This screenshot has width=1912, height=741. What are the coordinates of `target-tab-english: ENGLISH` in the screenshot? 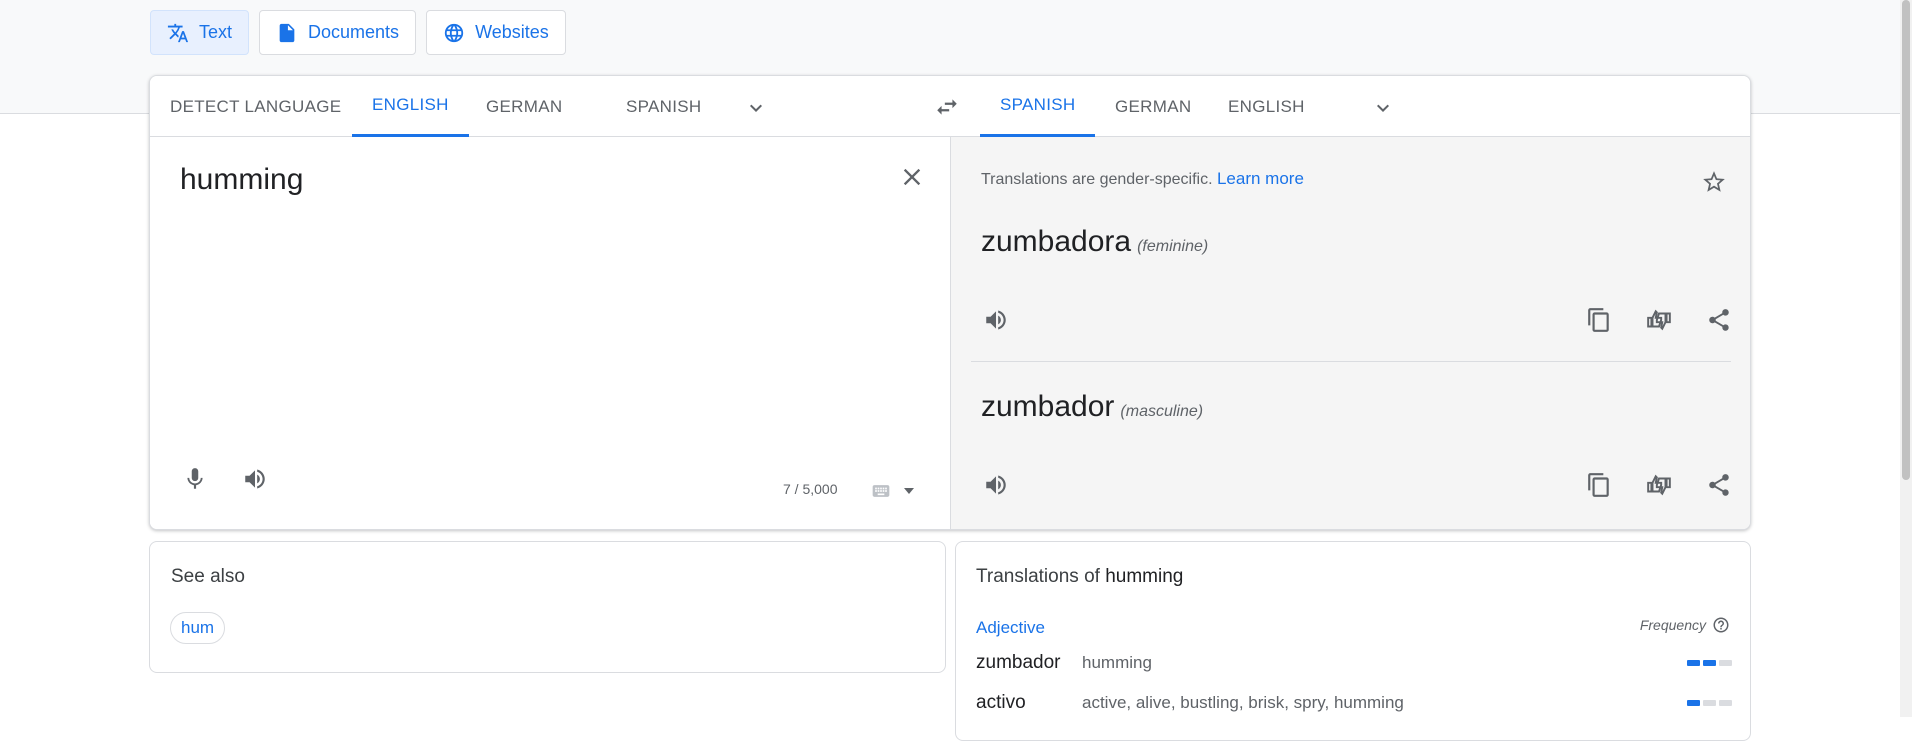 It's located at (1266, 106).